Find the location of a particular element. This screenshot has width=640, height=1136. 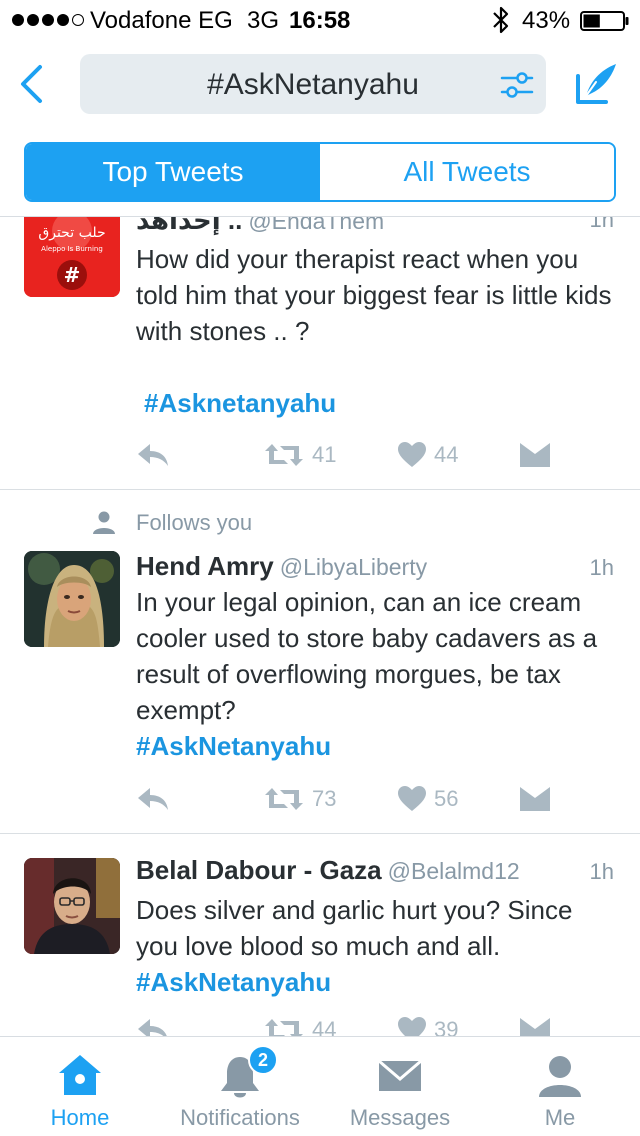

tweet-hashtag-line: #Asknetanyahu is located at coordinates (384, 403).